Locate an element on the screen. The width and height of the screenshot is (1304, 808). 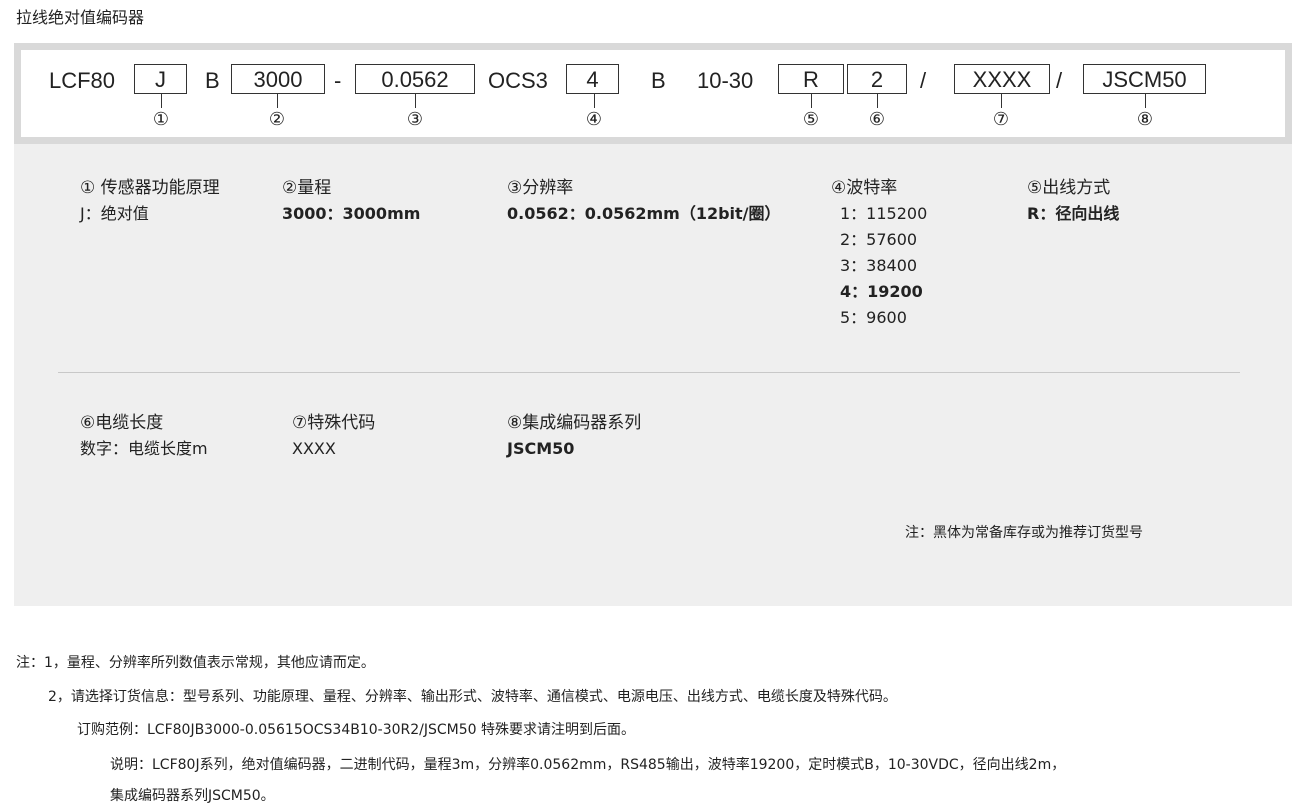
section-title: ④波特率 is located at coordinates (864, 188).